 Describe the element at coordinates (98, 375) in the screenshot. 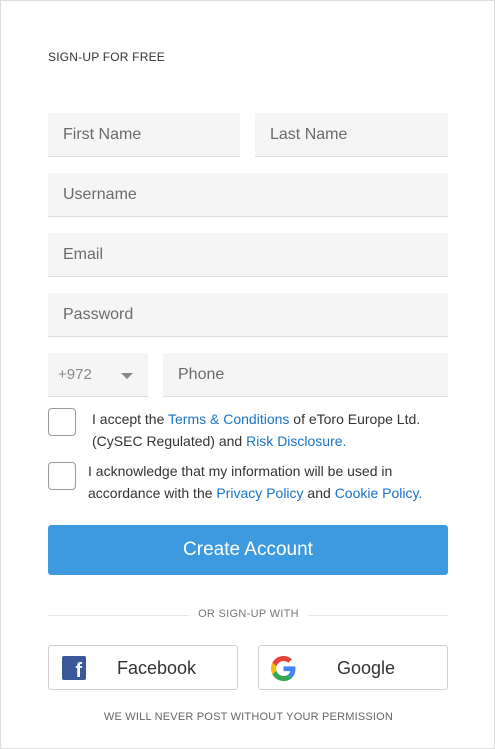

I see `country-code-select: +972` at that location.